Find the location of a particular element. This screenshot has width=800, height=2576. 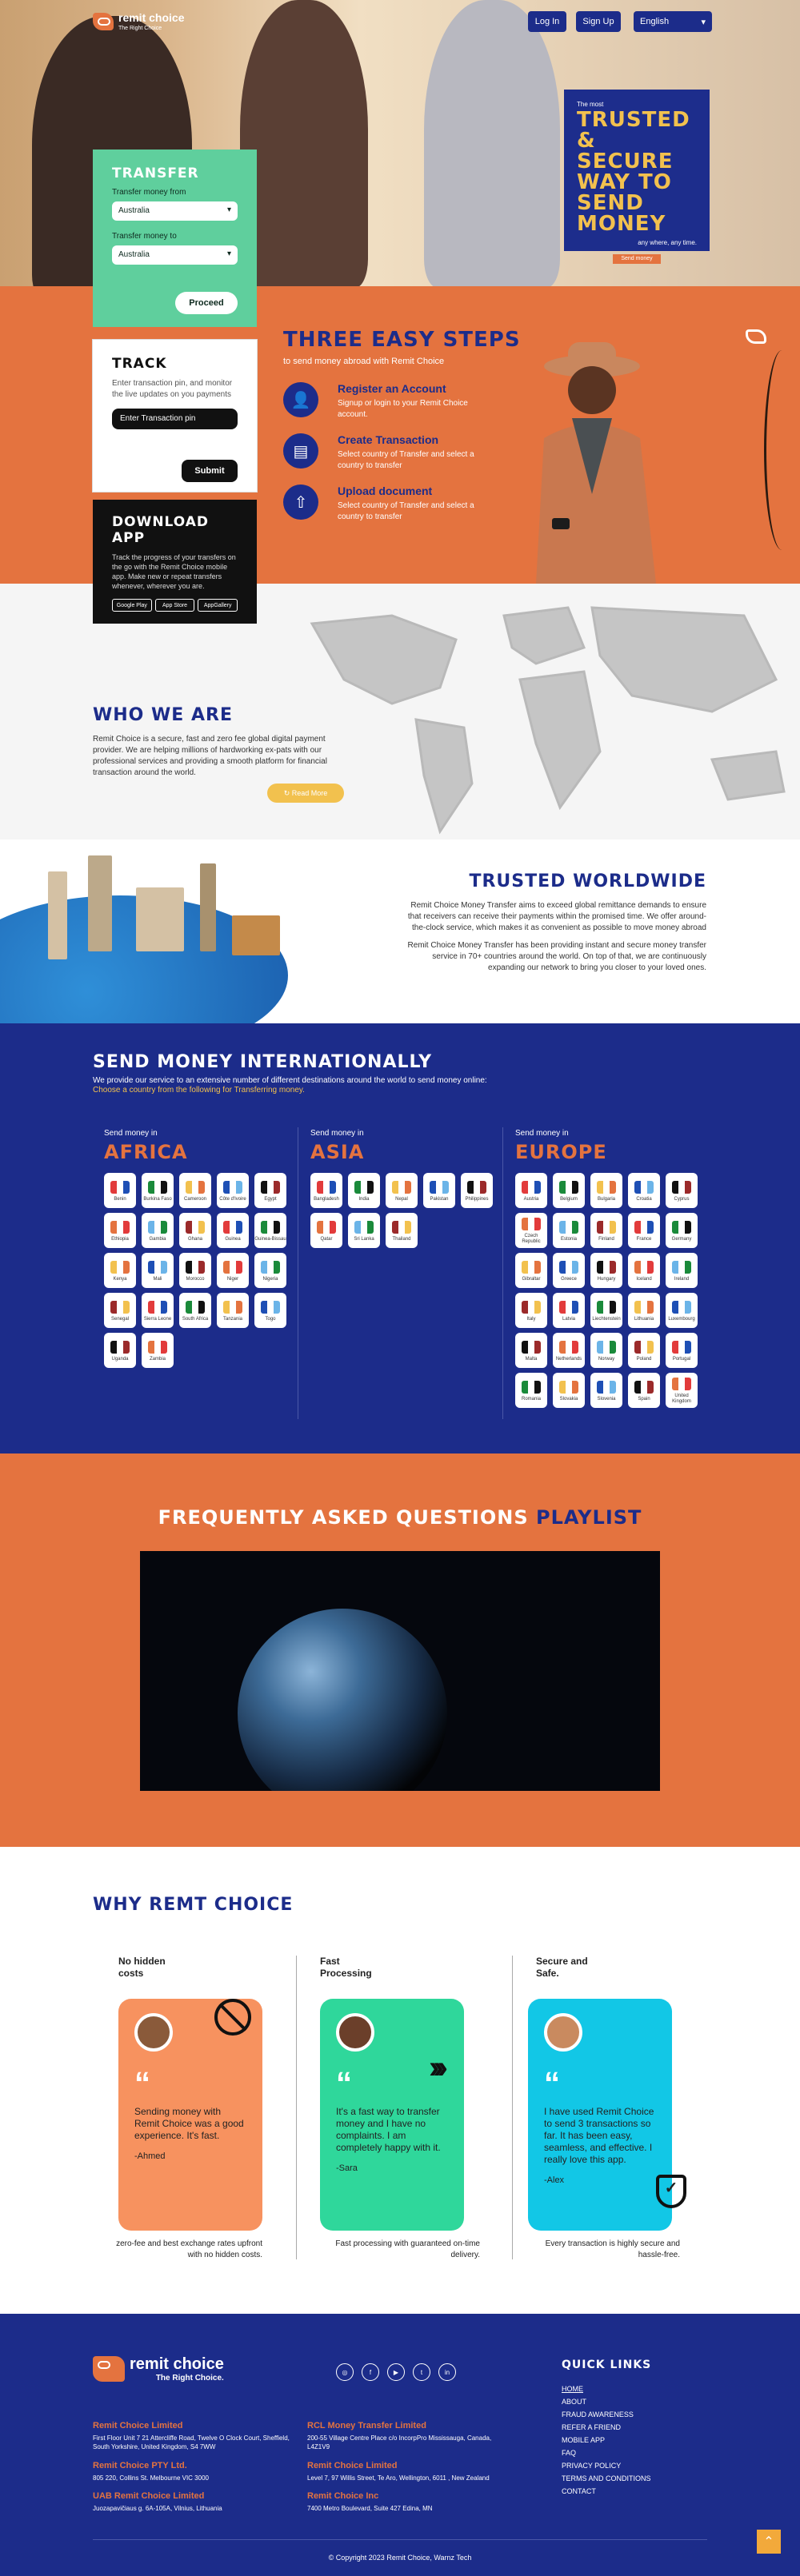

country-button: Lithuania is located at coordinates (644, 1310).